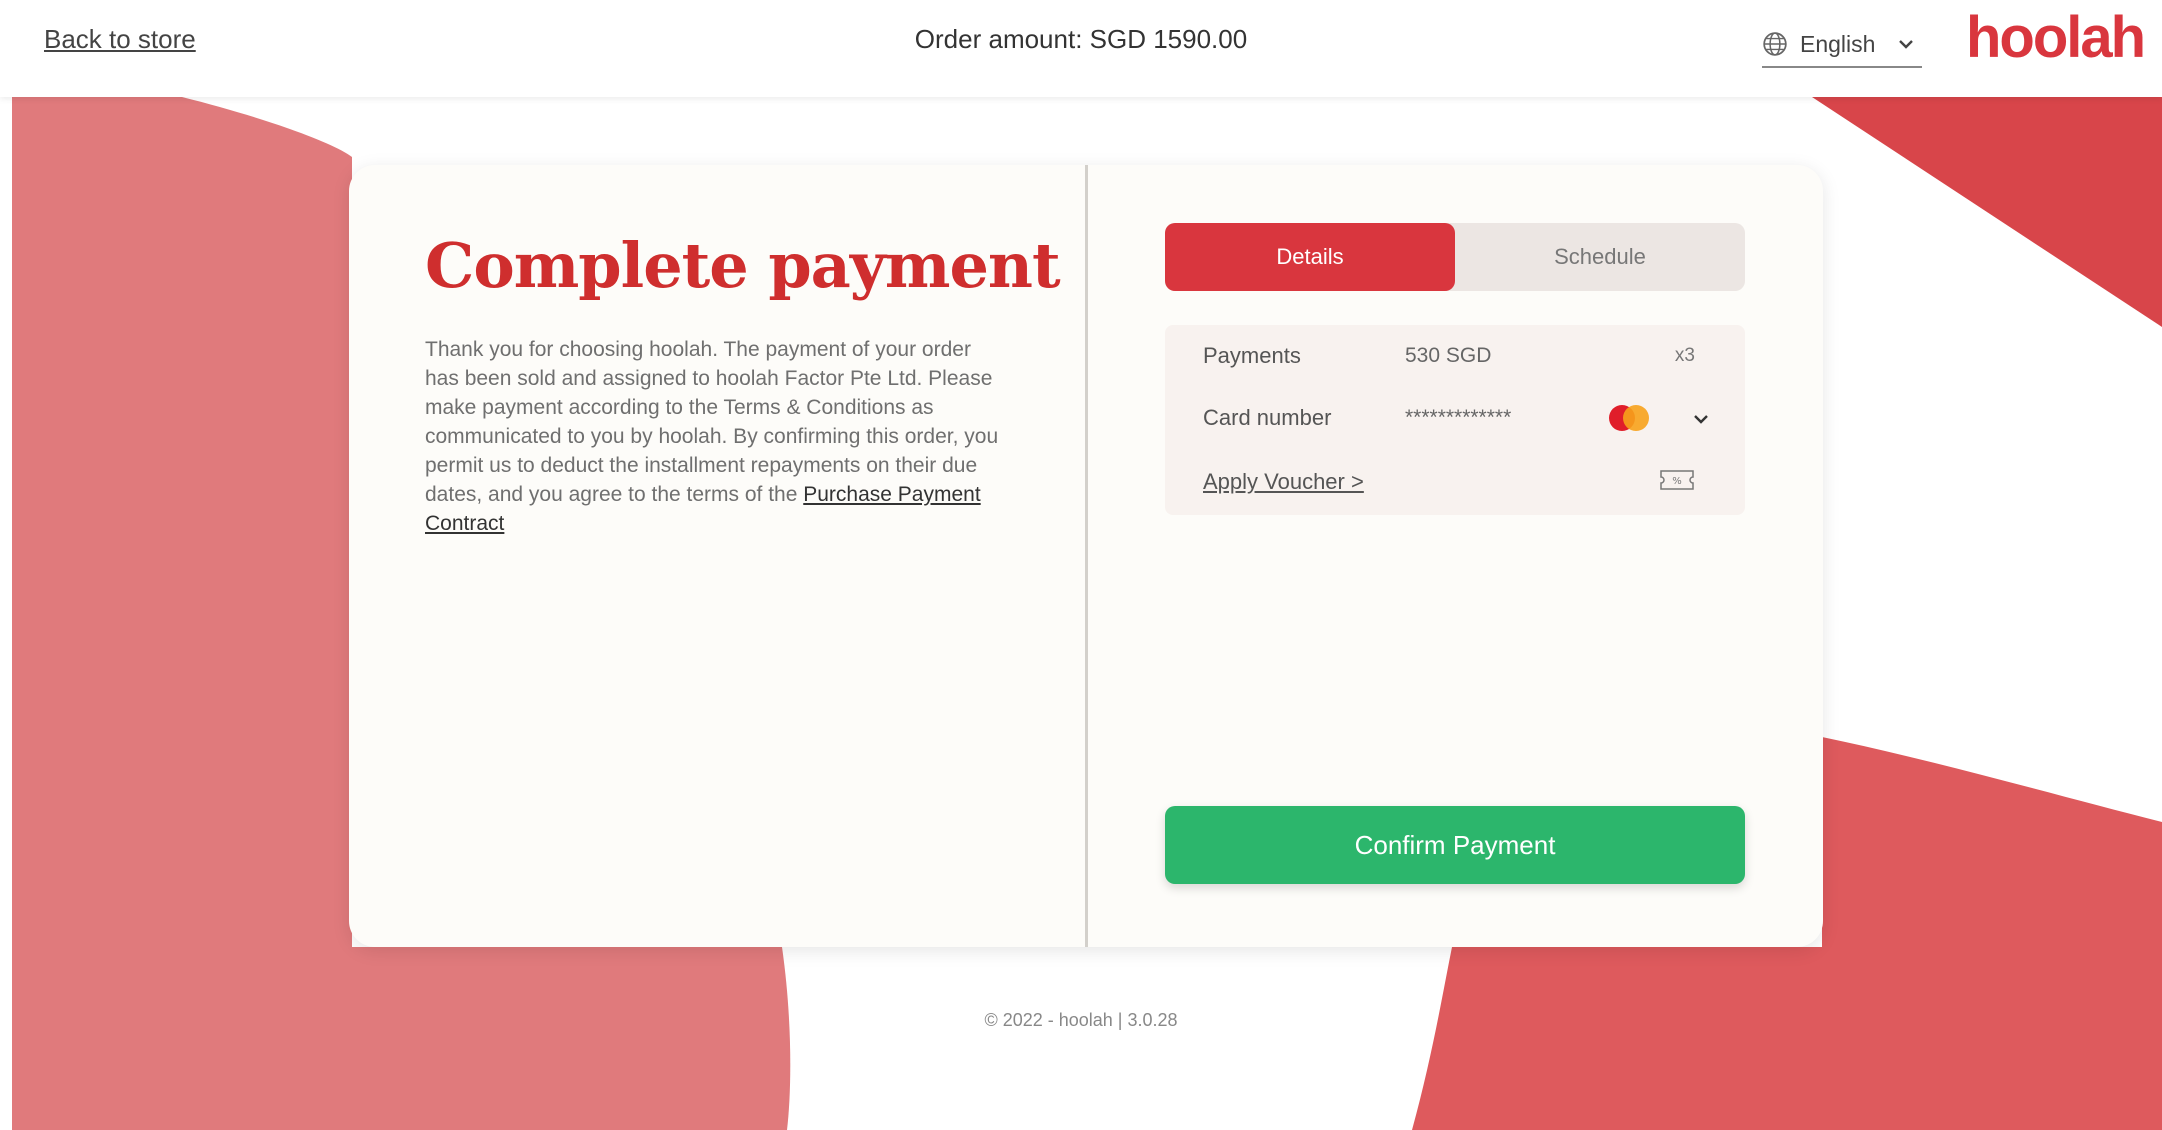 This screenshot has height=1130, width=2162. What do you see at coordinates (1081, 1020) in the screenshot?
I see `footer-copyright: © 2022 - hoolah | 3.0.28` at bounding box center [1081, 1020].